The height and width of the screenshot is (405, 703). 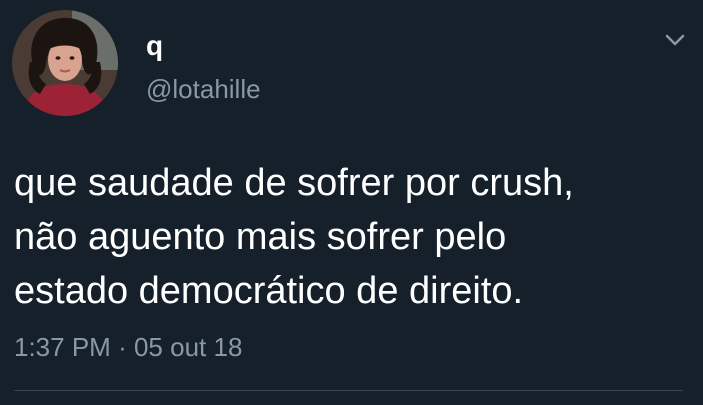 What do you see at coordinates (128, 347) in the screenshot?
I see `tweet-timestamp: 1:37 PM · 05 out 18` at bounding box center [128, 347].